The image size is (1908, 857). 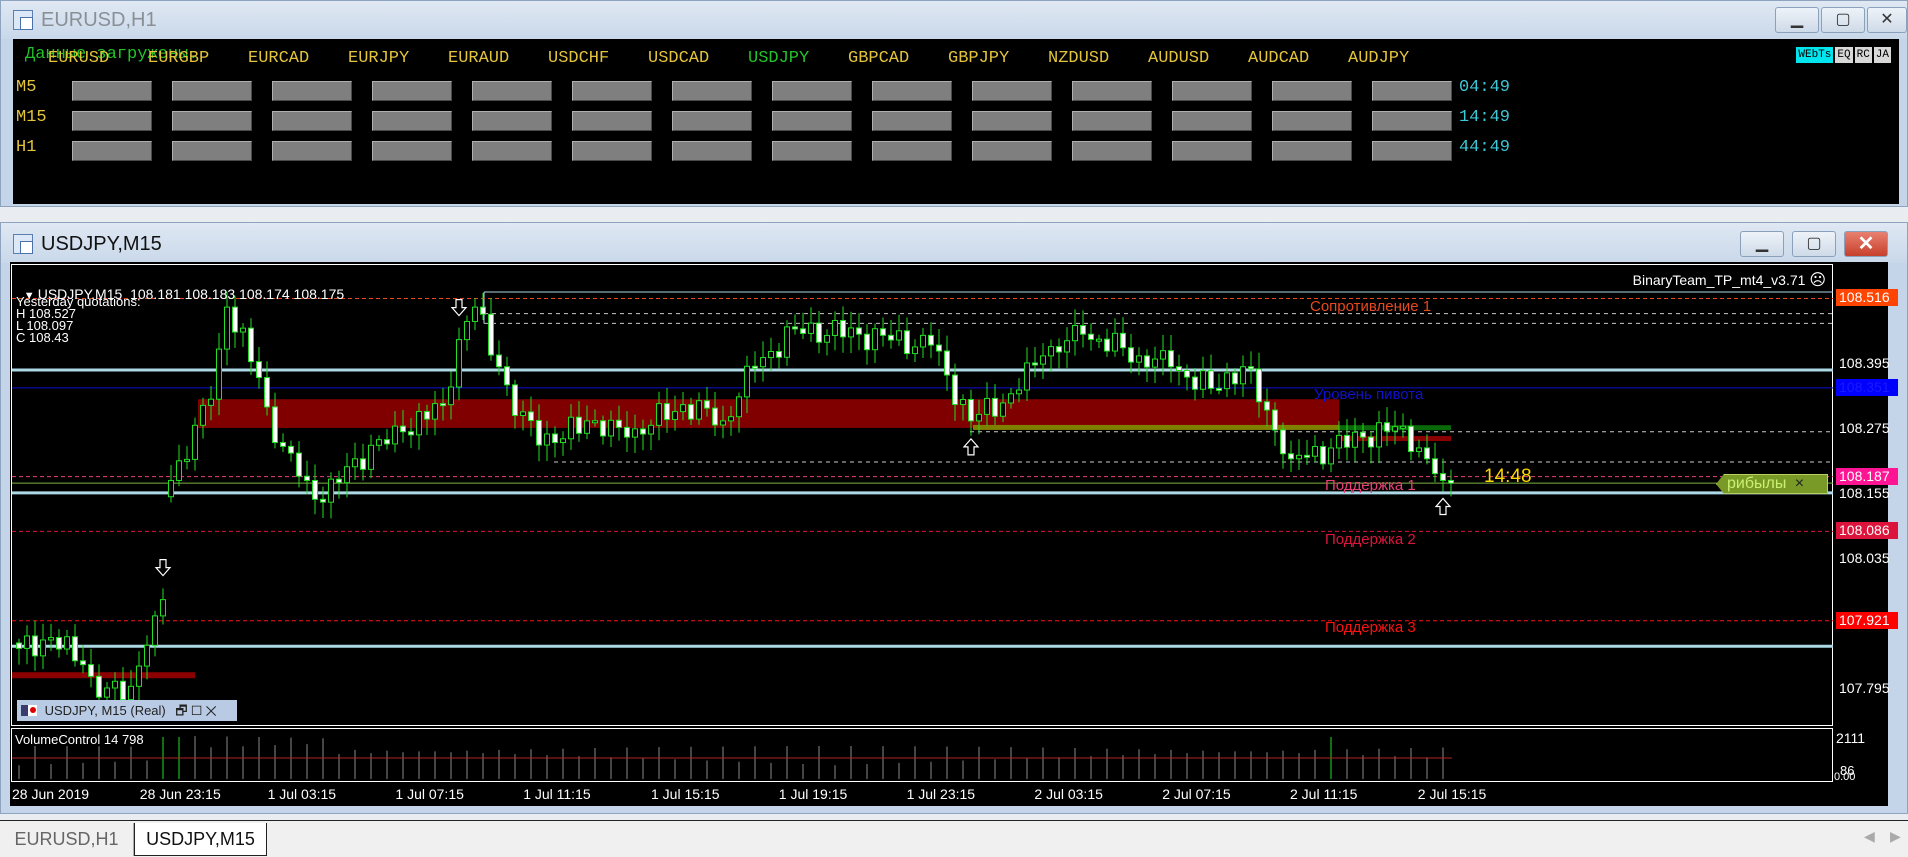 I want to click on panel-button-3: JA, so click(x=1882, y=55).